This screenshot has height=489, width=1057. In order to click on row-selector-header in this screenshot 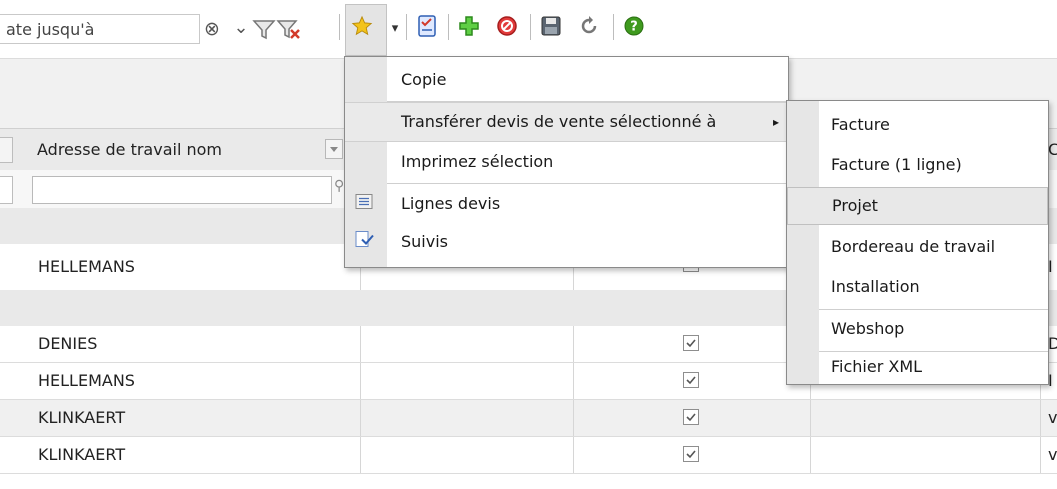, I will do `click(6, 150)`.